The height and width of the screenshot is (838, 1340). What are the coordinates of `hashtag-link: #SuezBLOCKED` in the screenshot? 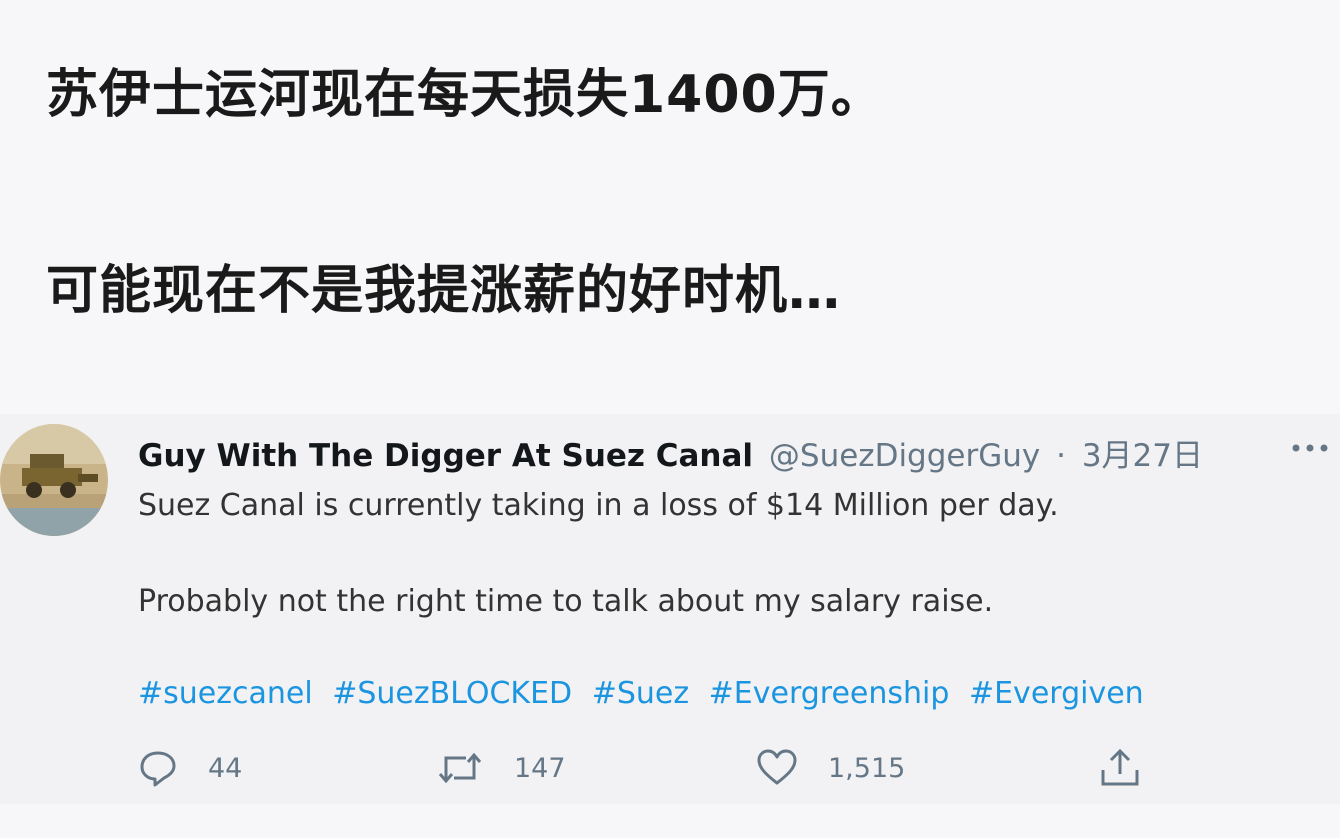 It's located at (452, 693).